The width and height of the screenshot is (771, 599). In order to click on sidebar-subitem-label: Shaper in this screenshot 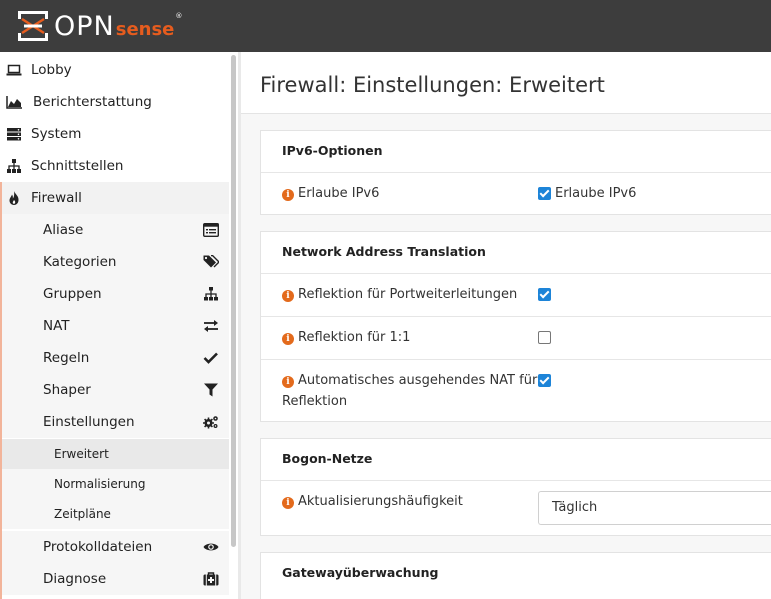, I will do `click(67, 390)`.